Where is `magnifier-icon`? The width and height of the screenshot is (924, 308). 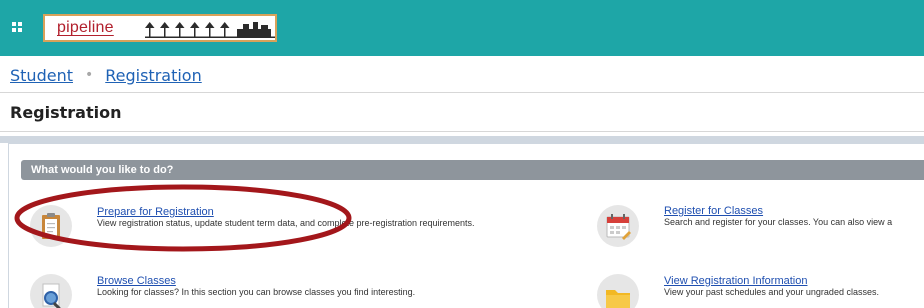
magnifier-icon is located at coordinates (51, 291).